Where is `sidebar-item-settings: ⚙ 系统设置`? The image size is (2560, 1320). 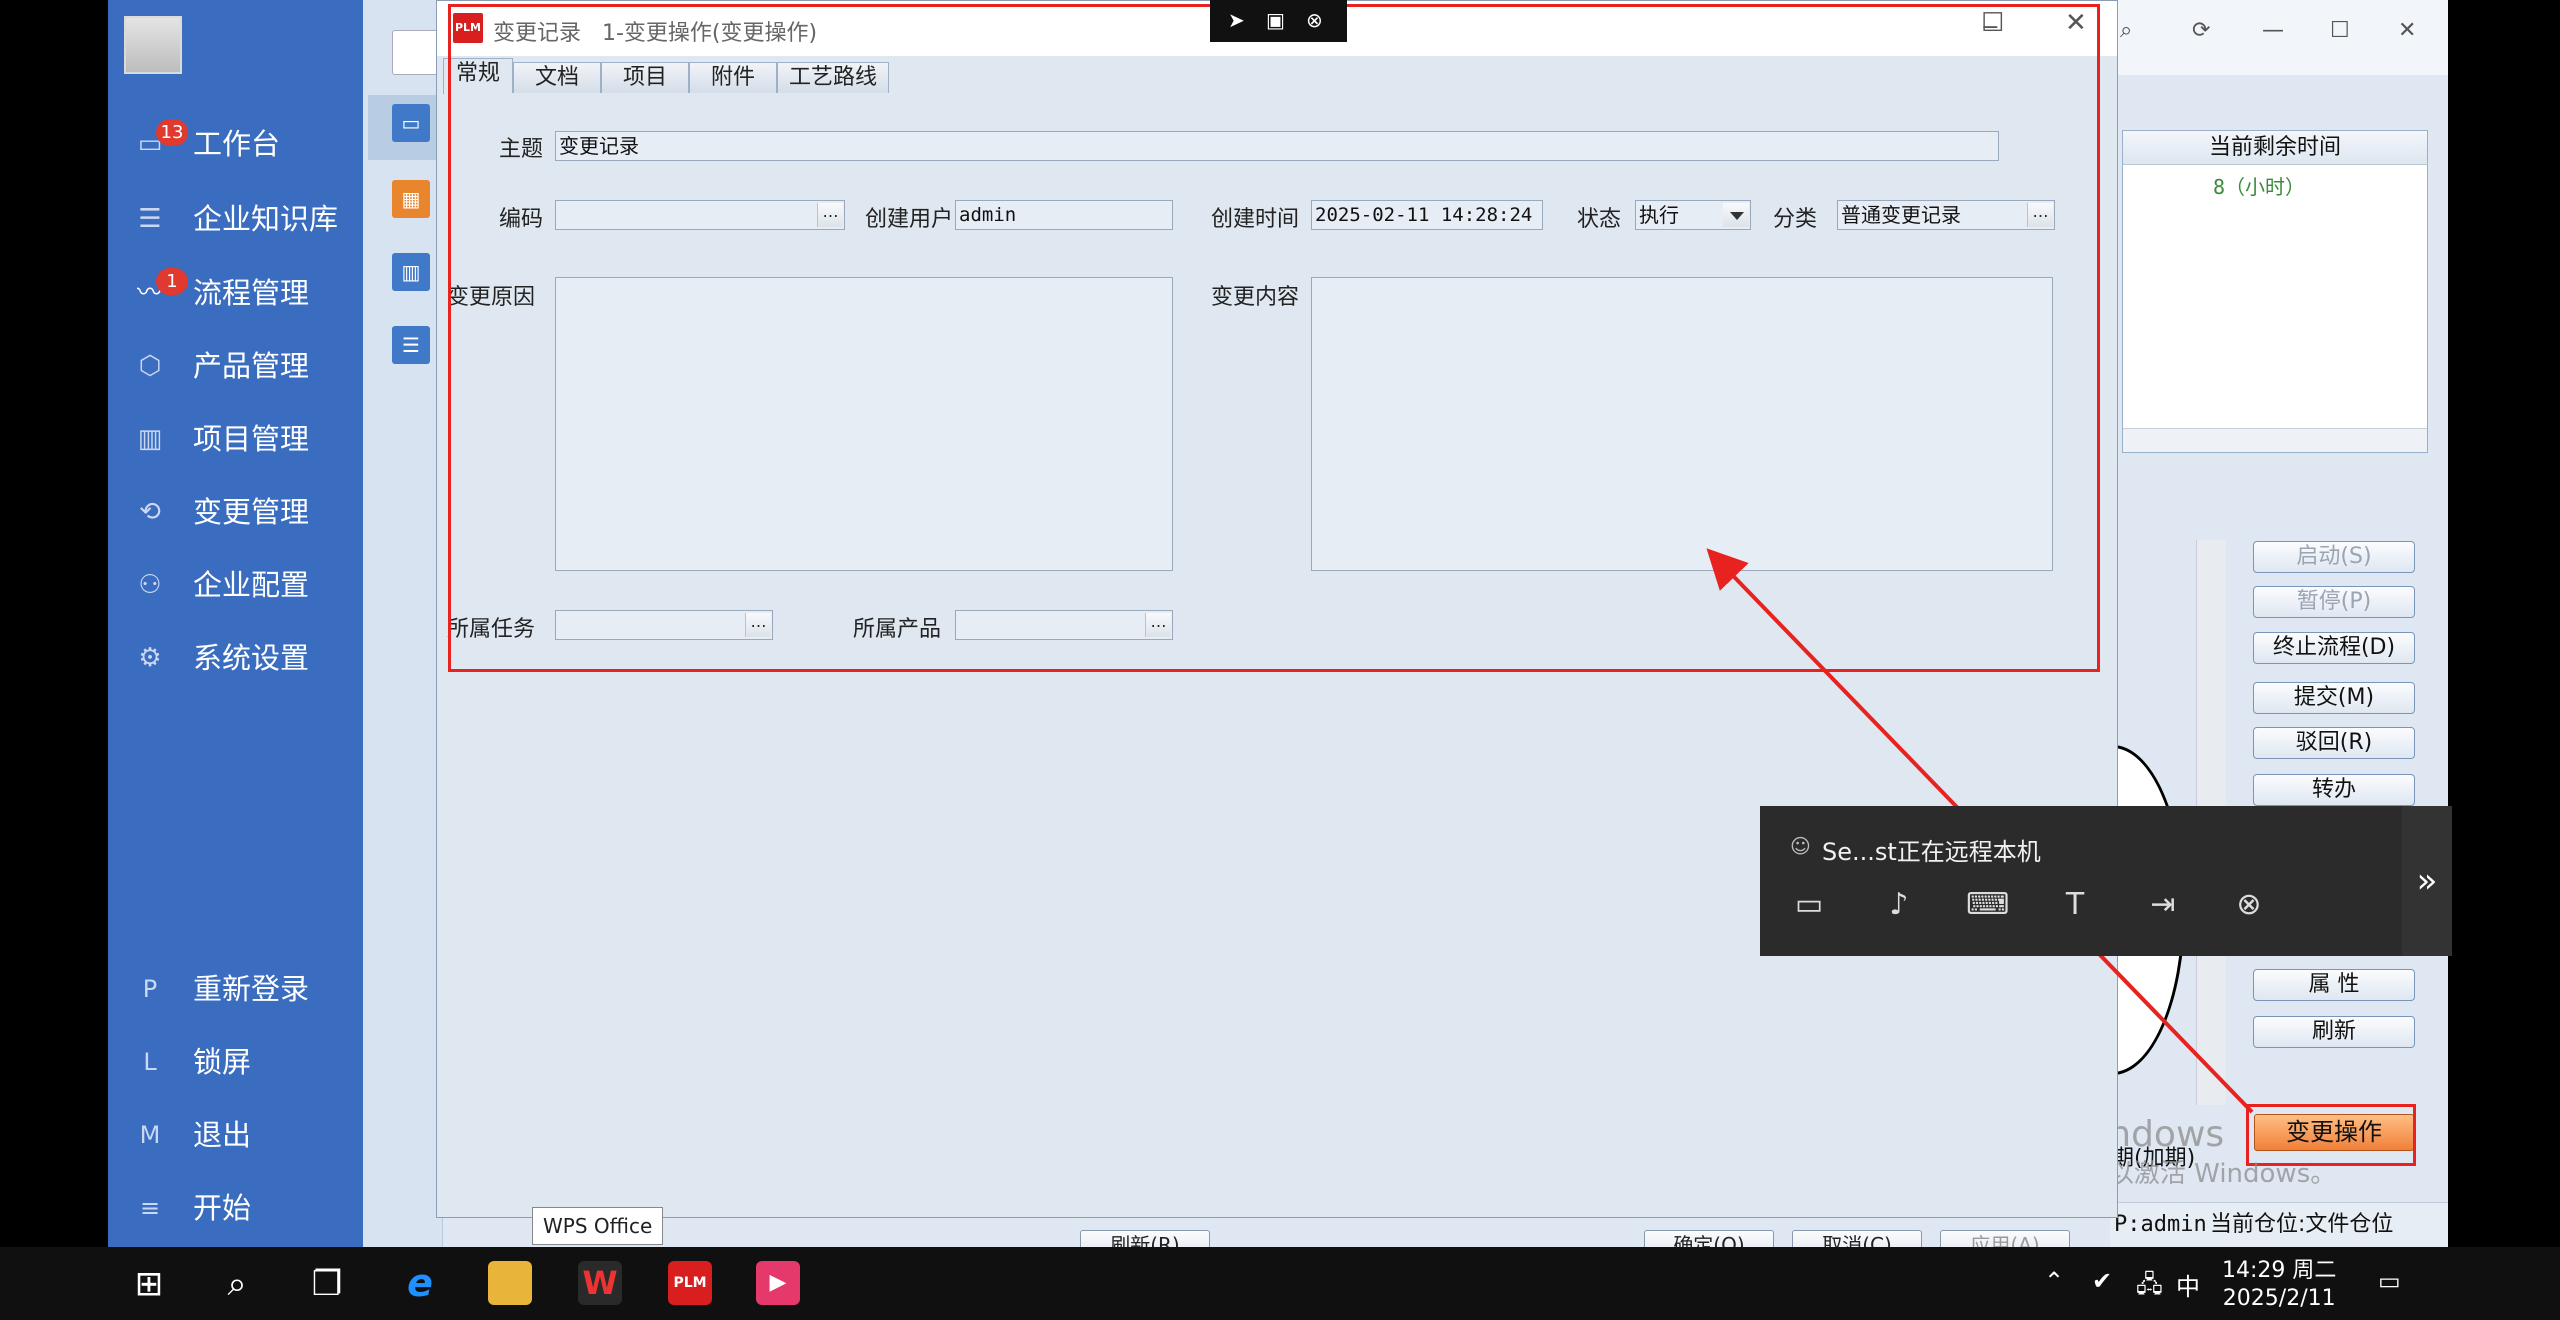
sidebar-item-settings: ⚙ 系统设置 is located at coordinates (235, 658).